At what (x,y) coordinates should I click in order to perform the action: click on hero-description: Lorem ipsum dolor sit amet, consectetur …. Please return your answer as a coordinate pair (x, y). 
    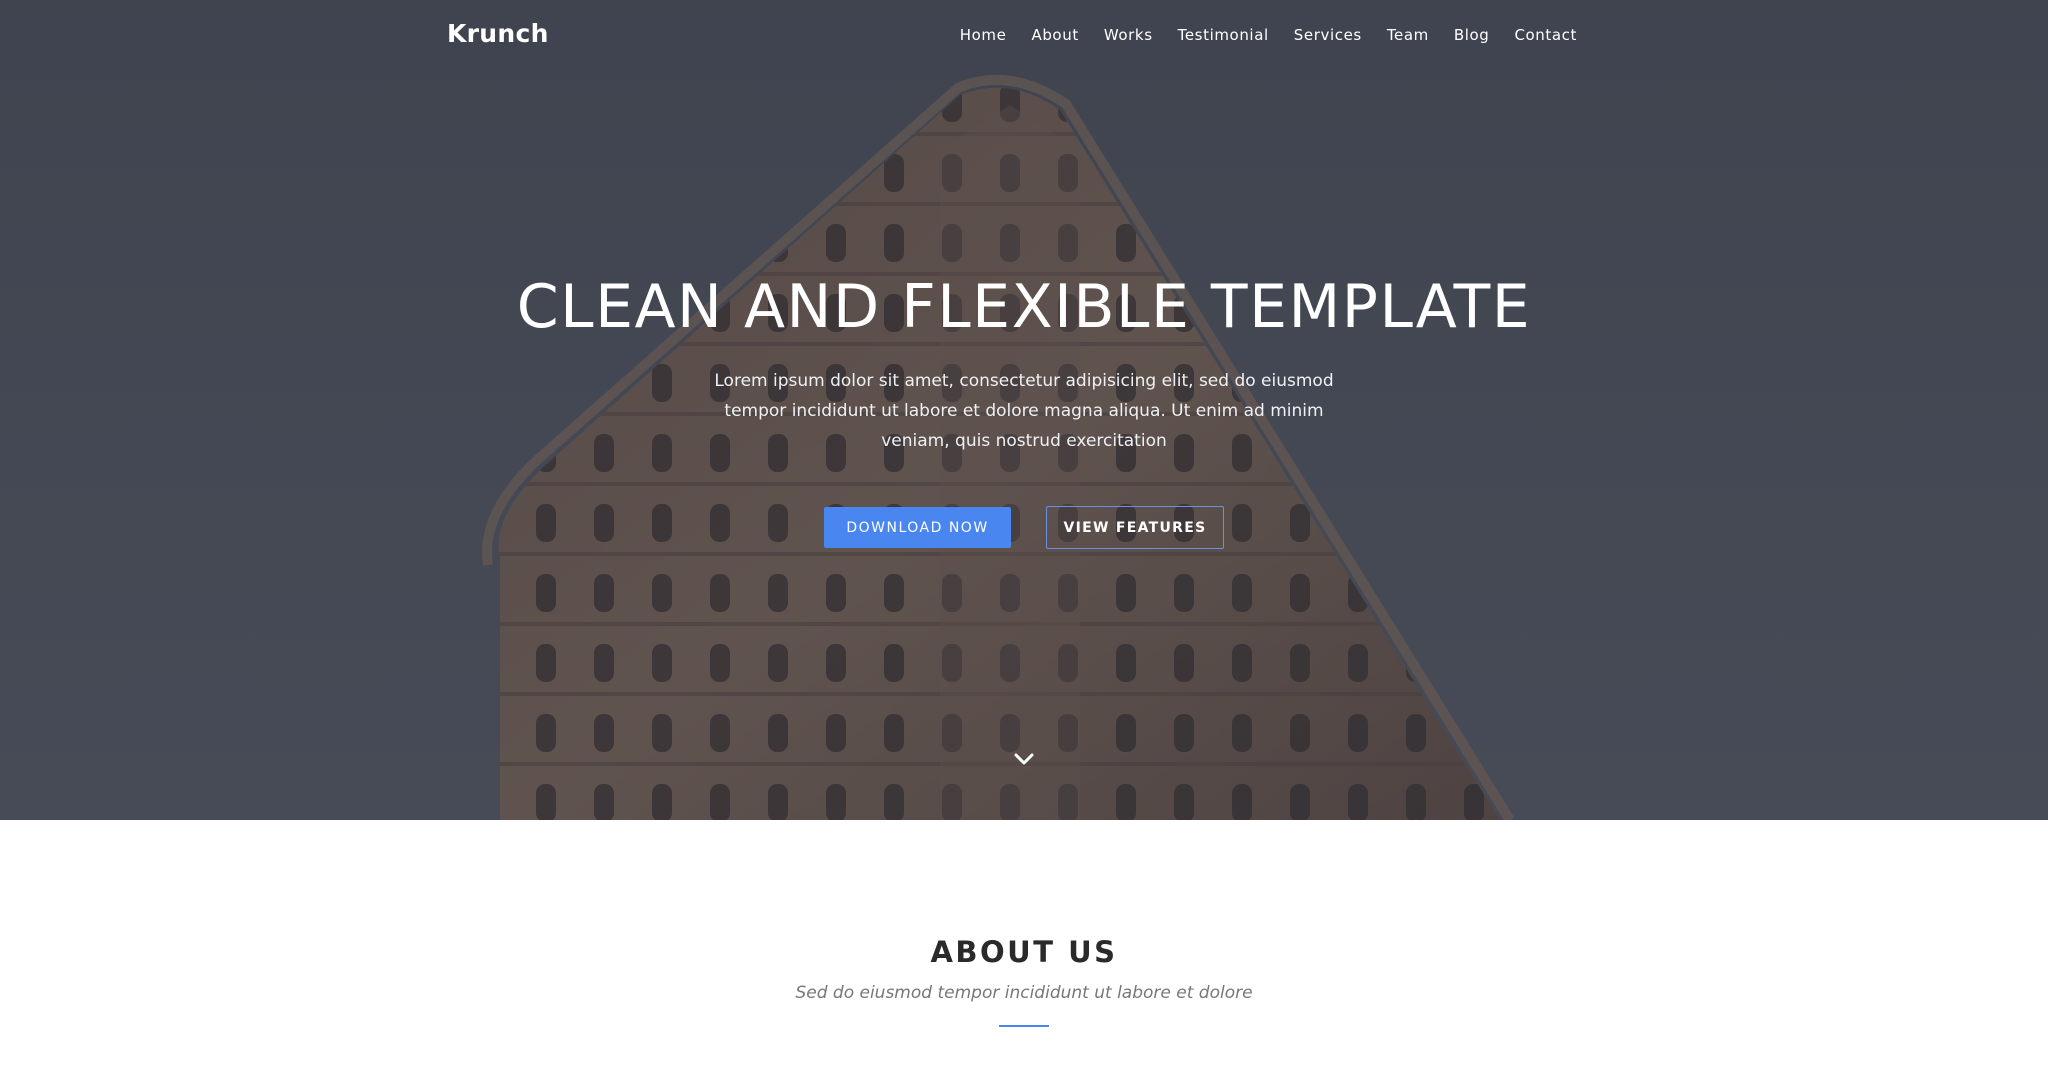
    Looking at the image, I should click on (1024, 411).